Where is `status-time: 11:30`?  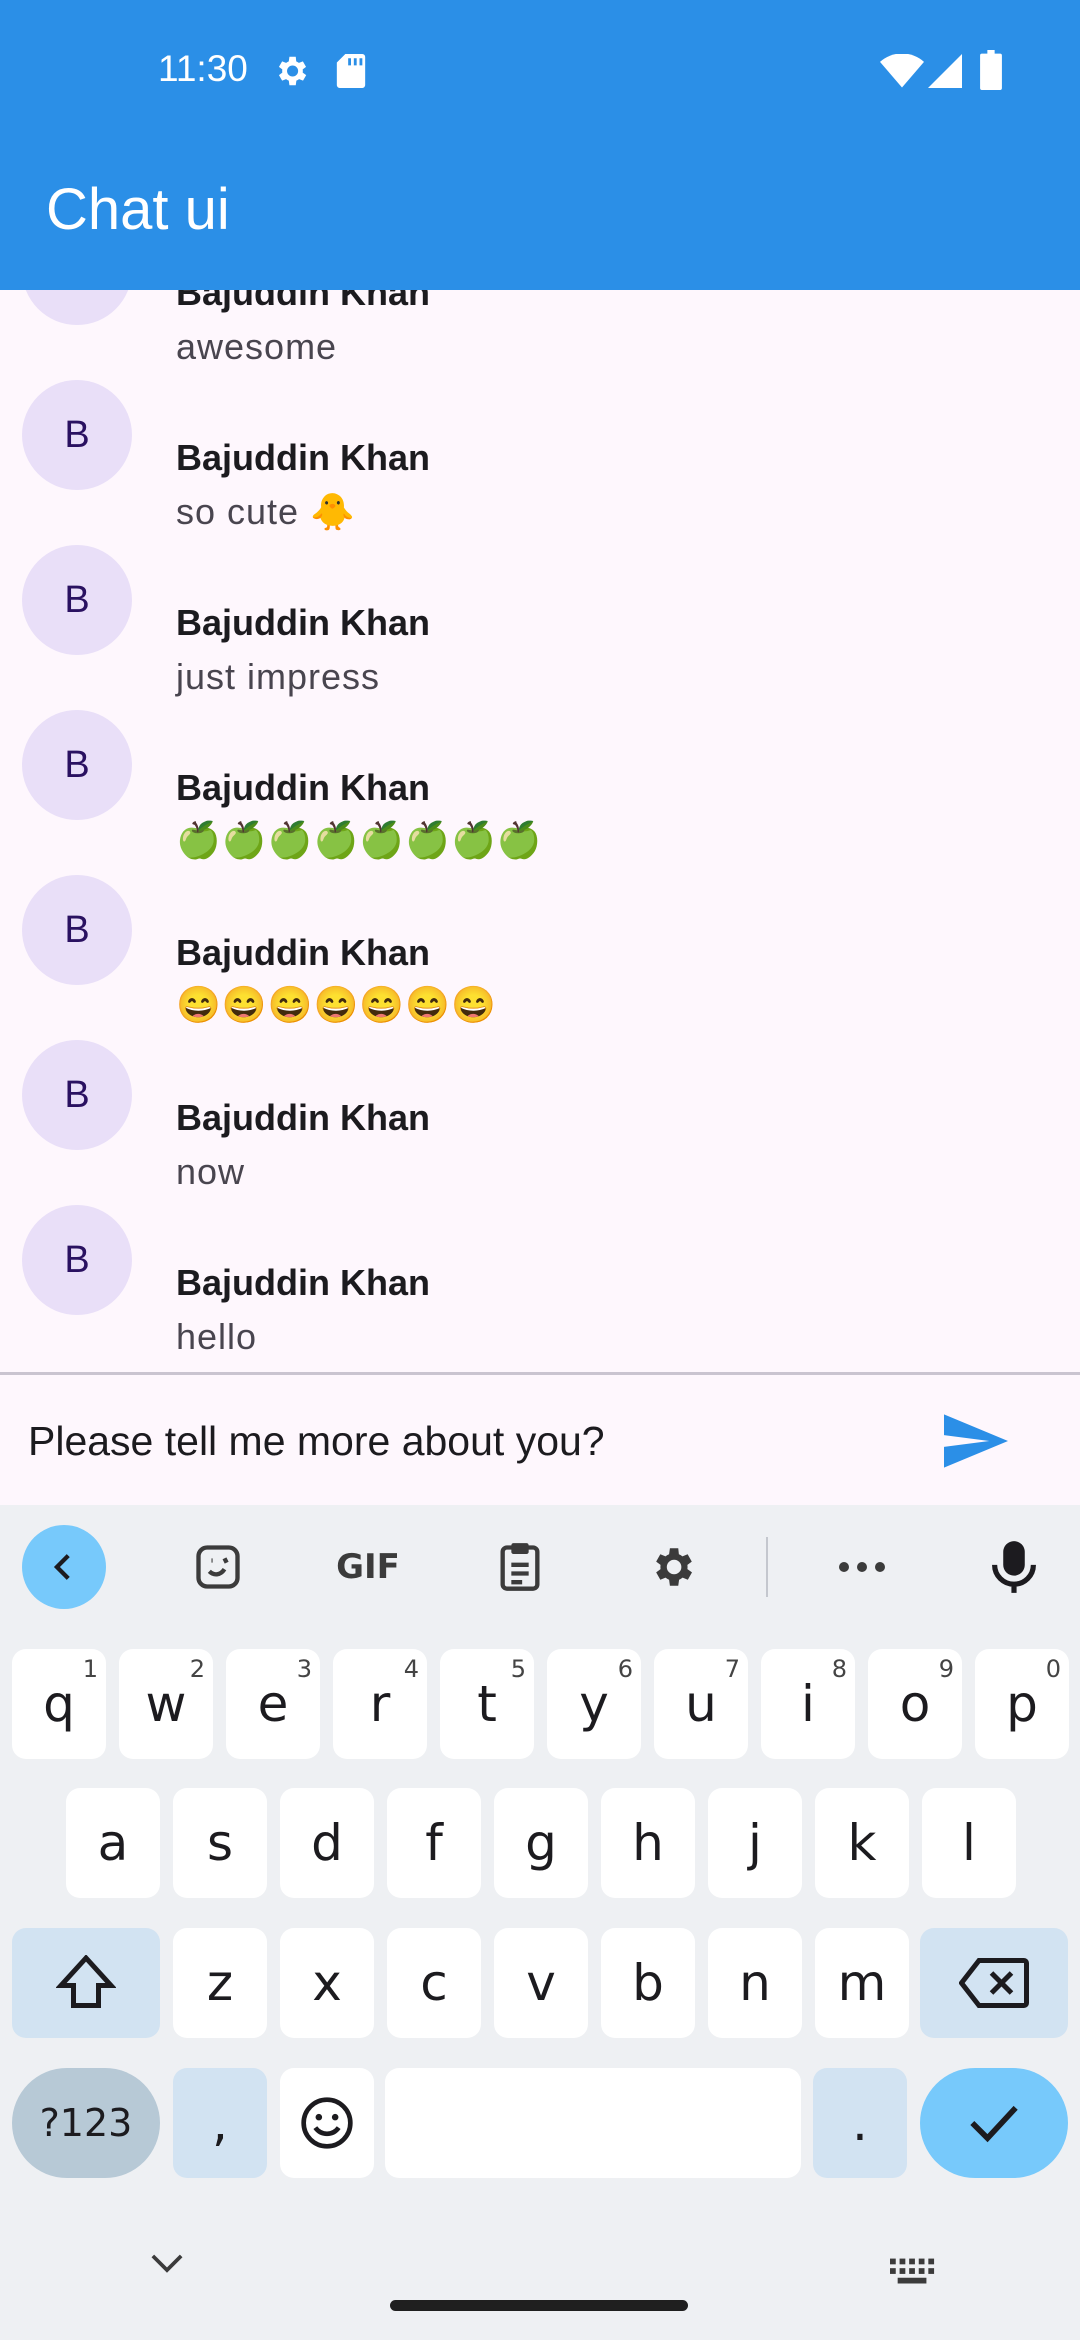
status-time: 11:30 is located at coordinates (203, 68).